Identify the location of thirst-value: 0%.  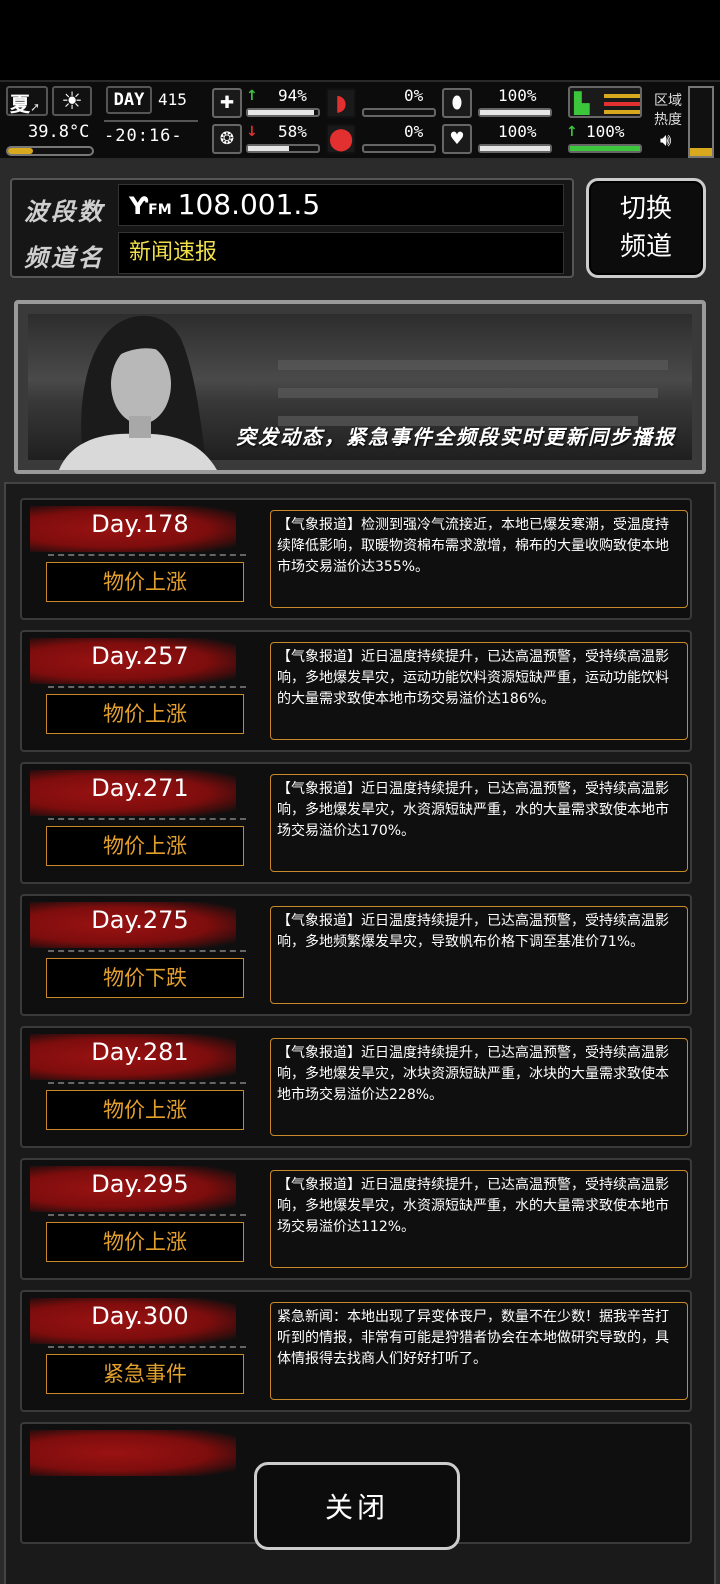
(414, 131).